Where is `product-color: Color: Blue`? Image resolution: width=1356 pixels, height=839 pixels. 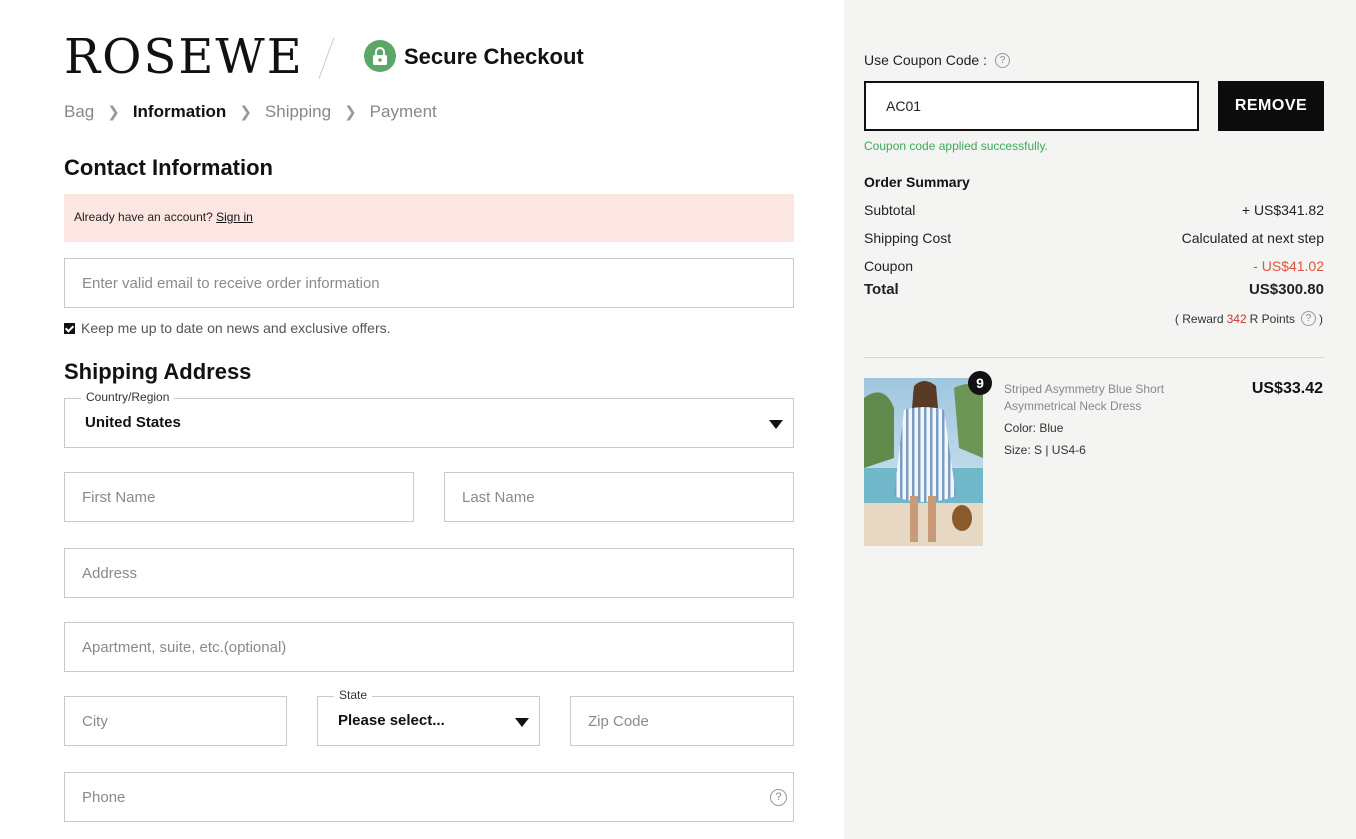
product-color: Color: Blue is located at coordinates (1034, 428).